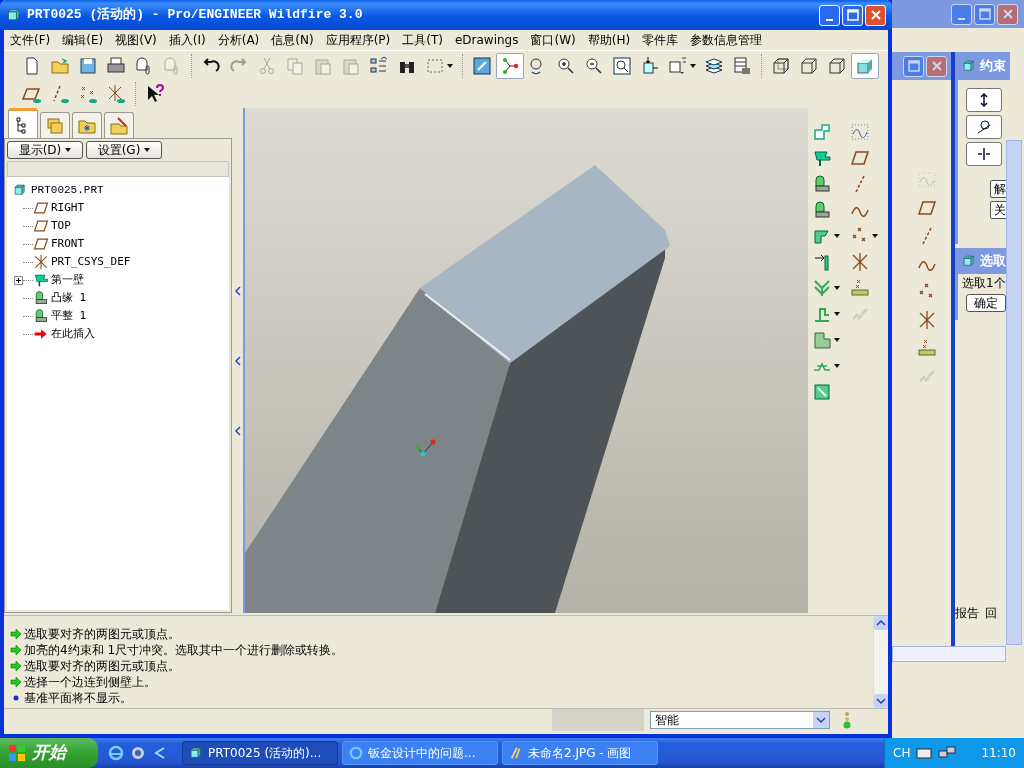 The image size is (1024, 768). I want to click on tree-item: TOP, so click(61, 226).